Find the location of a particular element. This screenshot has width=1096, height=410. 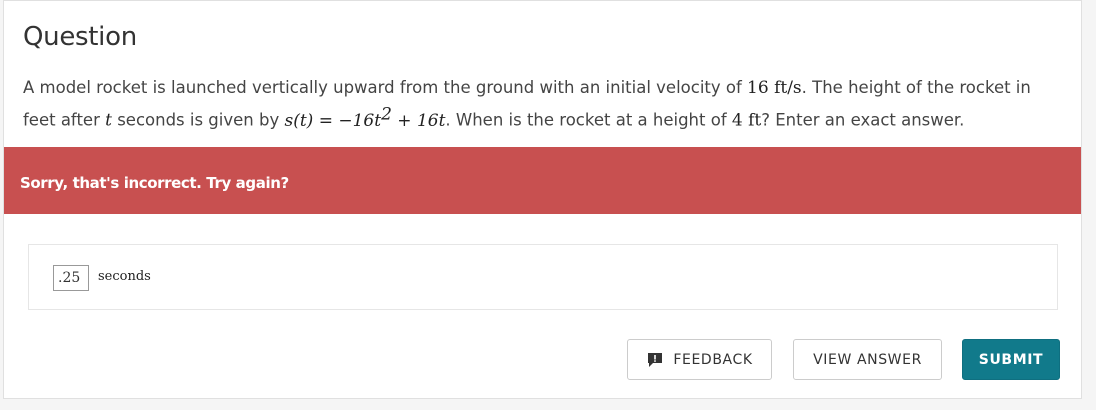

submit-button: SUBMIT is located at coordinates (1011, 359).